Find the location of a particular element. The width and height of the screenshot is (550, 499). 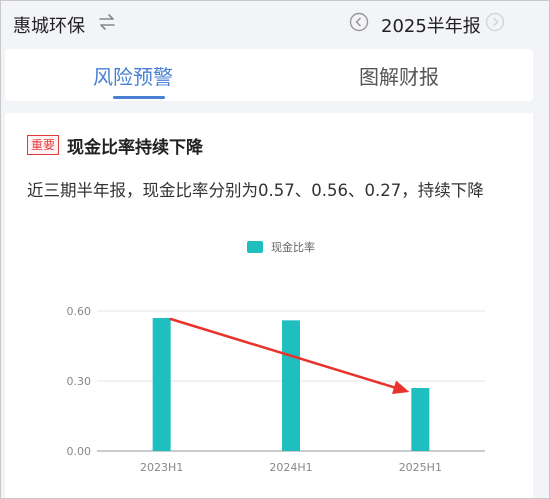

period-label: 2025半年报 is located at coordinates (431, 25).